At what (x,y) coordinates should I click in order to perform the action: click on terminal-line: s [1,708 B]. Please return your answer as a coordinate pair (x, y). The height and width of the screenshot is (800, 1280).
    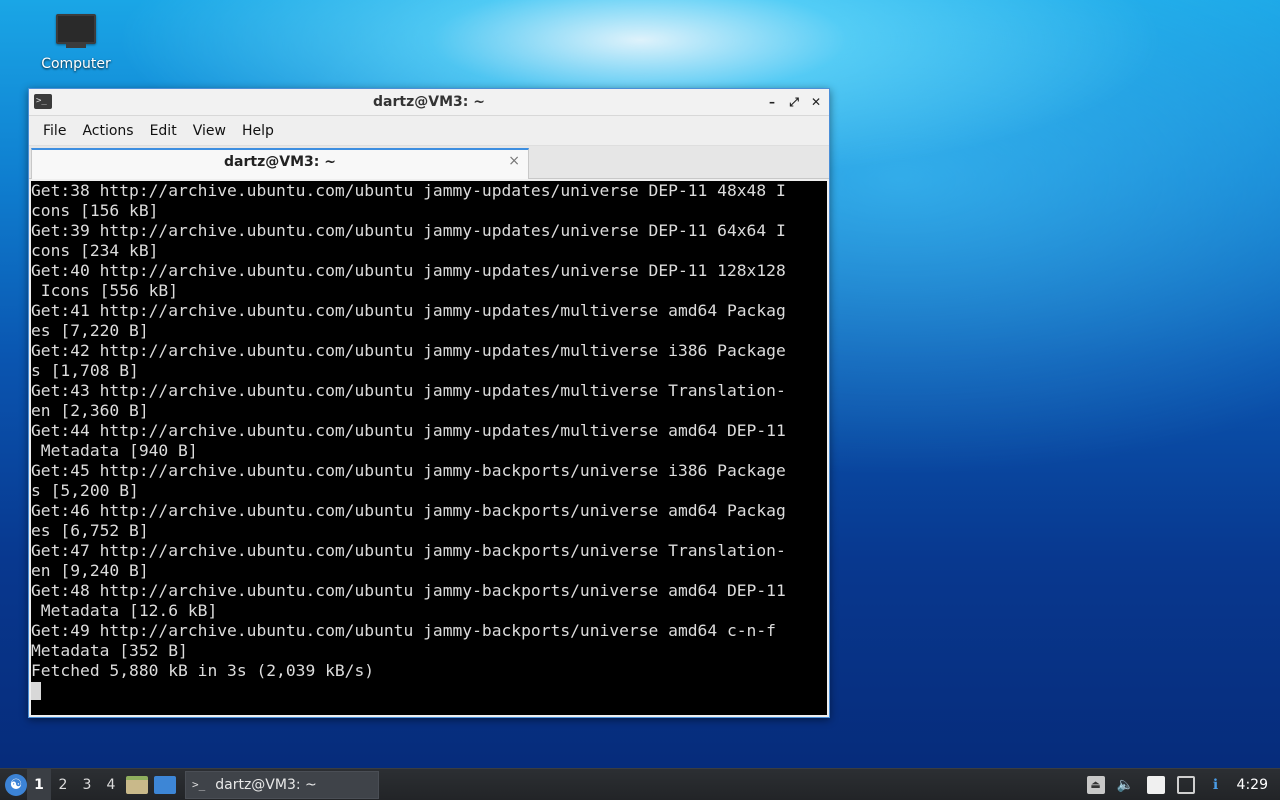
    Looking at the image, I should click on (85, 370).